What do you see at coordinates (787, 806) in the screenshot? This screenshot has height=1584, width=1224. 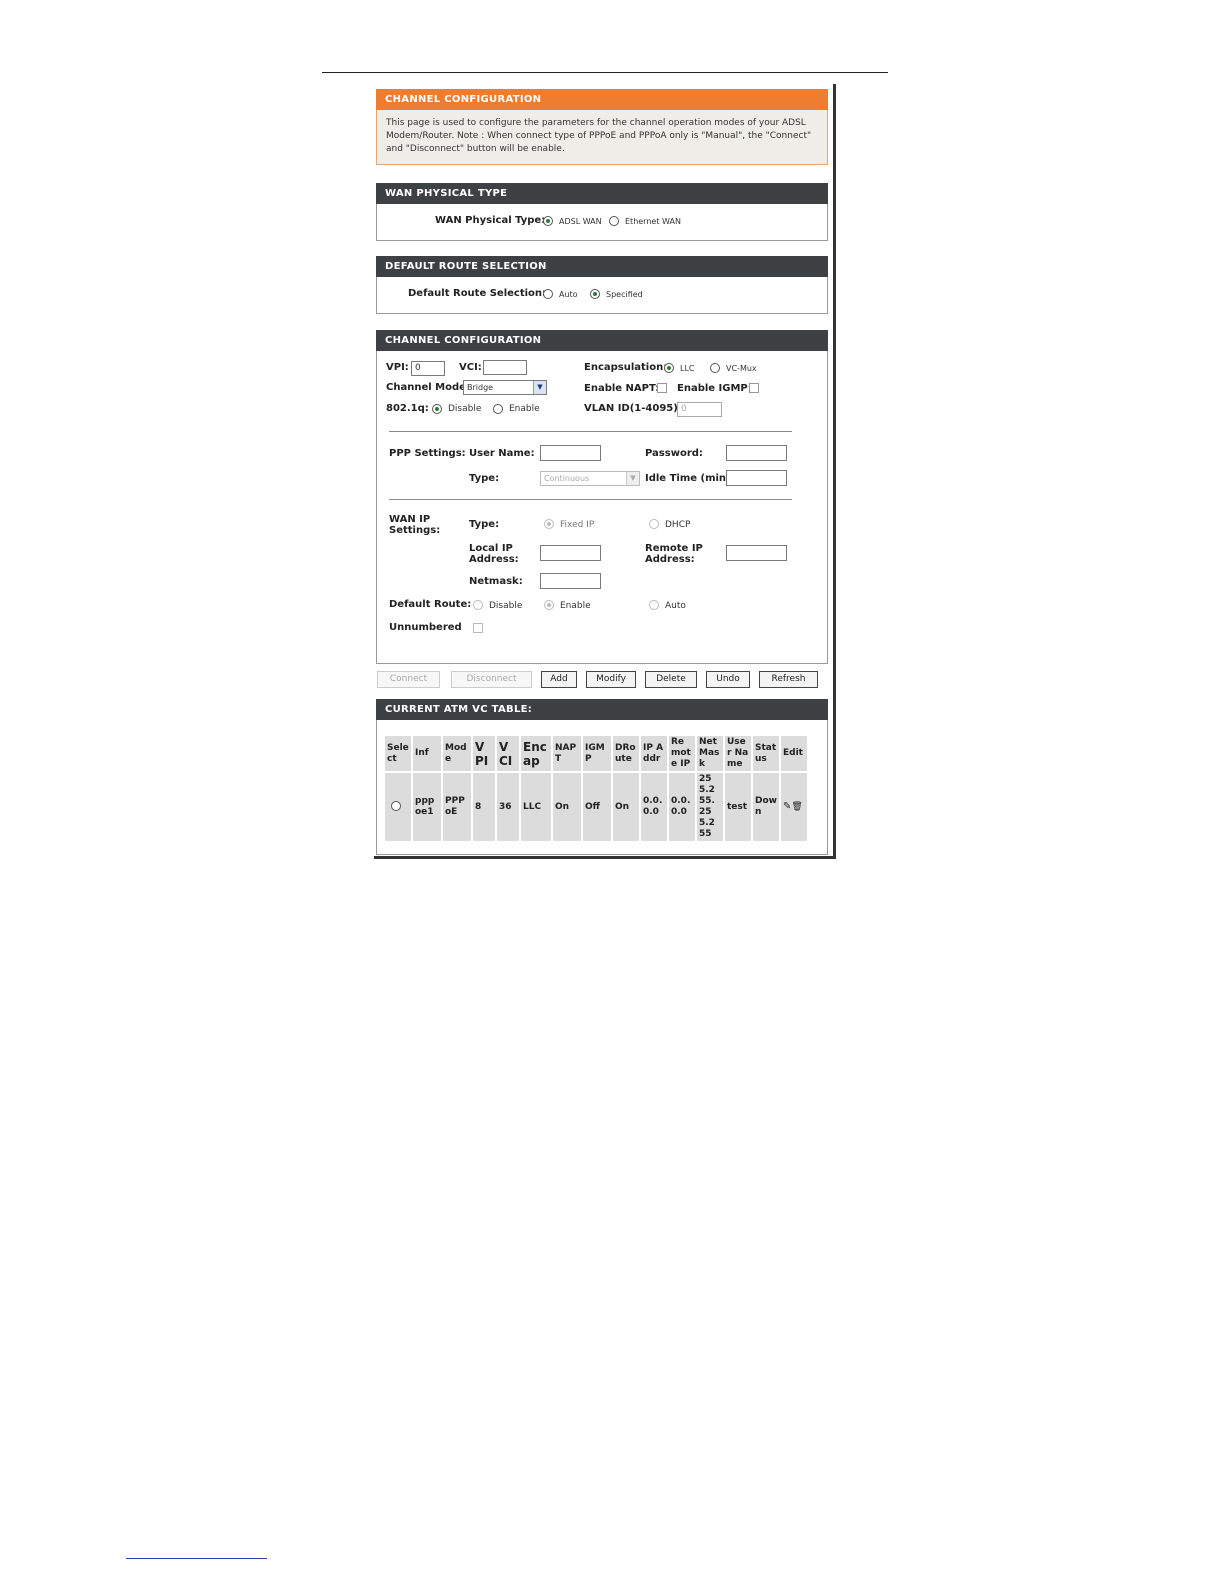 I see `pencil-icon: ✎` at bounding box center [787, 806].